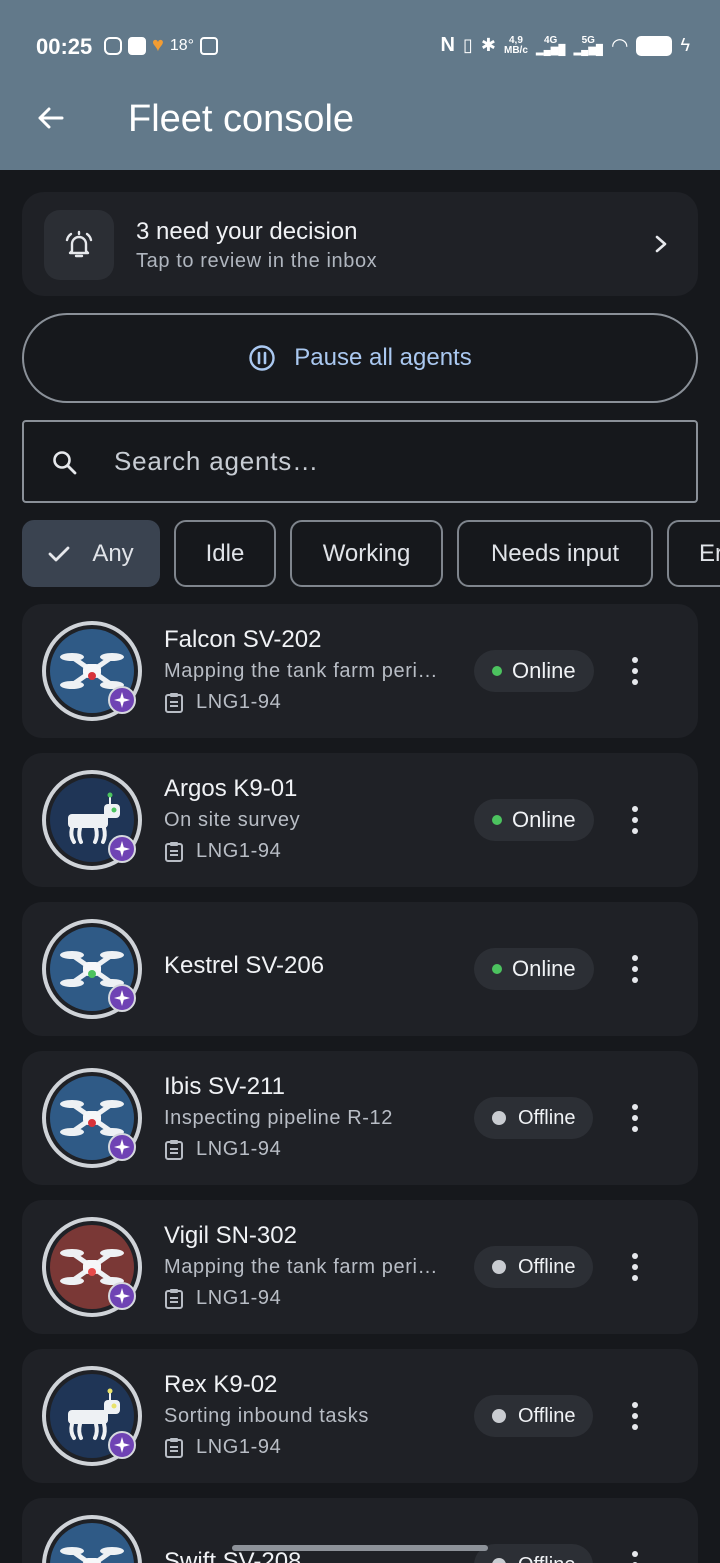 The height and width of the screenshot is (1563, 720). Describe the element at coordinates (113, 45) in the screenshot. I see `instagram-icon` at that location.